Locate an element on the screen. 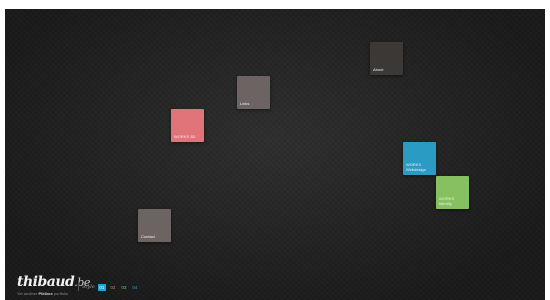 This screenshot has width=550, height=300. tile-works-3d: WORKS 3D is located at coordinates (187, 125).